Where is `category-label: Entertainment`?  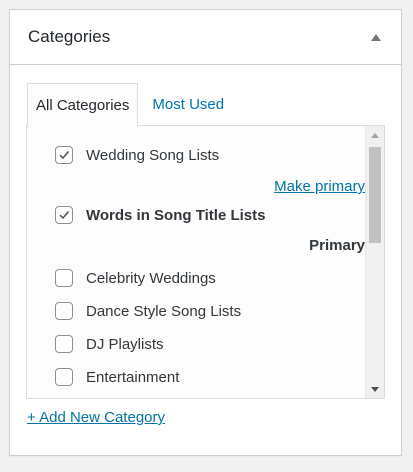 category-label: Entertainment is located at coordinates (133, 377).